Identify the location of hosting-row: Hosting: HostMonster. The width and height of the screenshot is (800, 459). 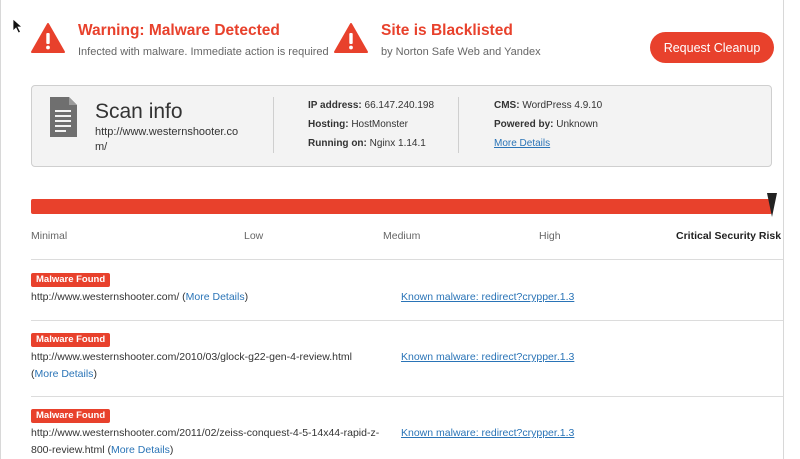
(371, 127).